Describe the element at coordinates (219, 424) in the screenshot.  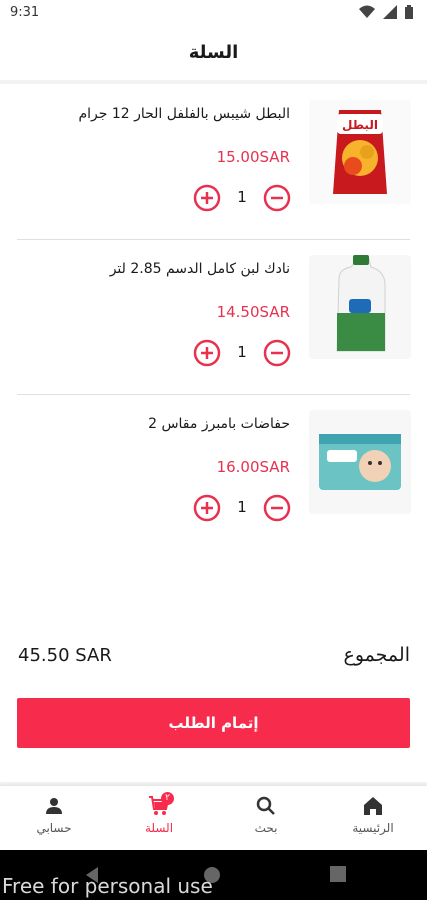
I see `item-name: حفاضات بامبرز مقاس 2` at that location.